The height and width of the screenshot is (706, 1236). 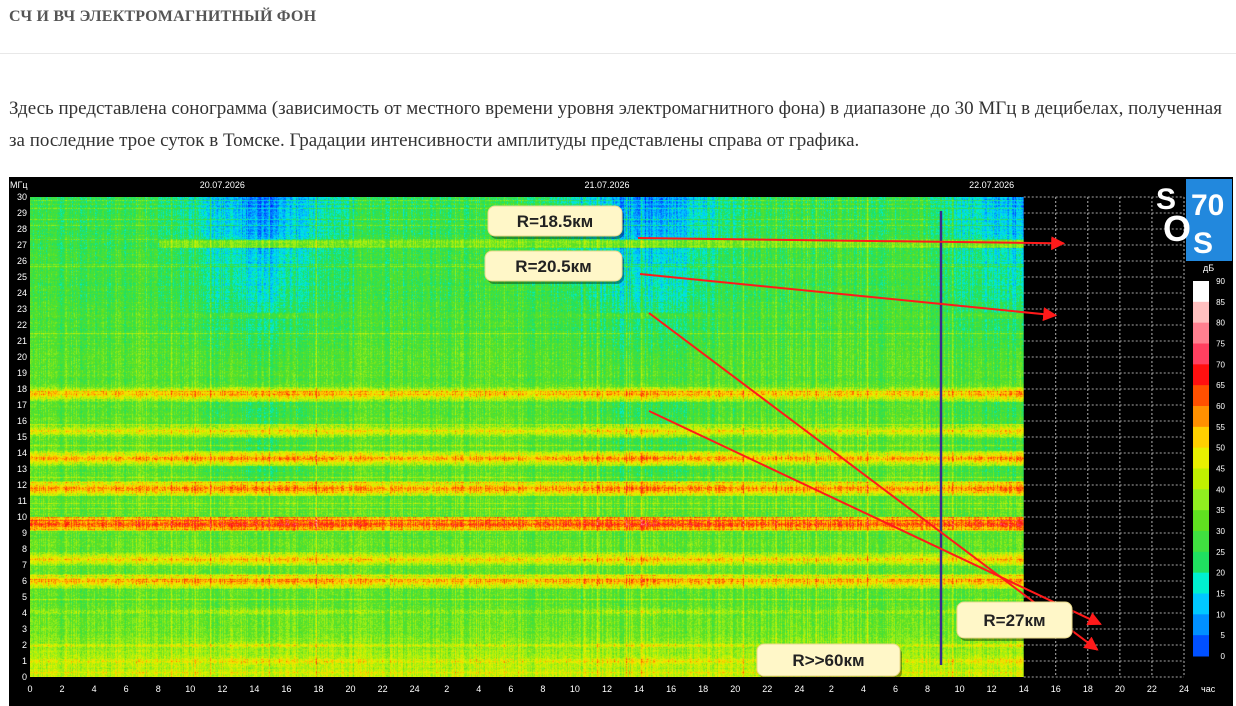 I want to click on y-tick-label: 9, so click(x=24, y=533).